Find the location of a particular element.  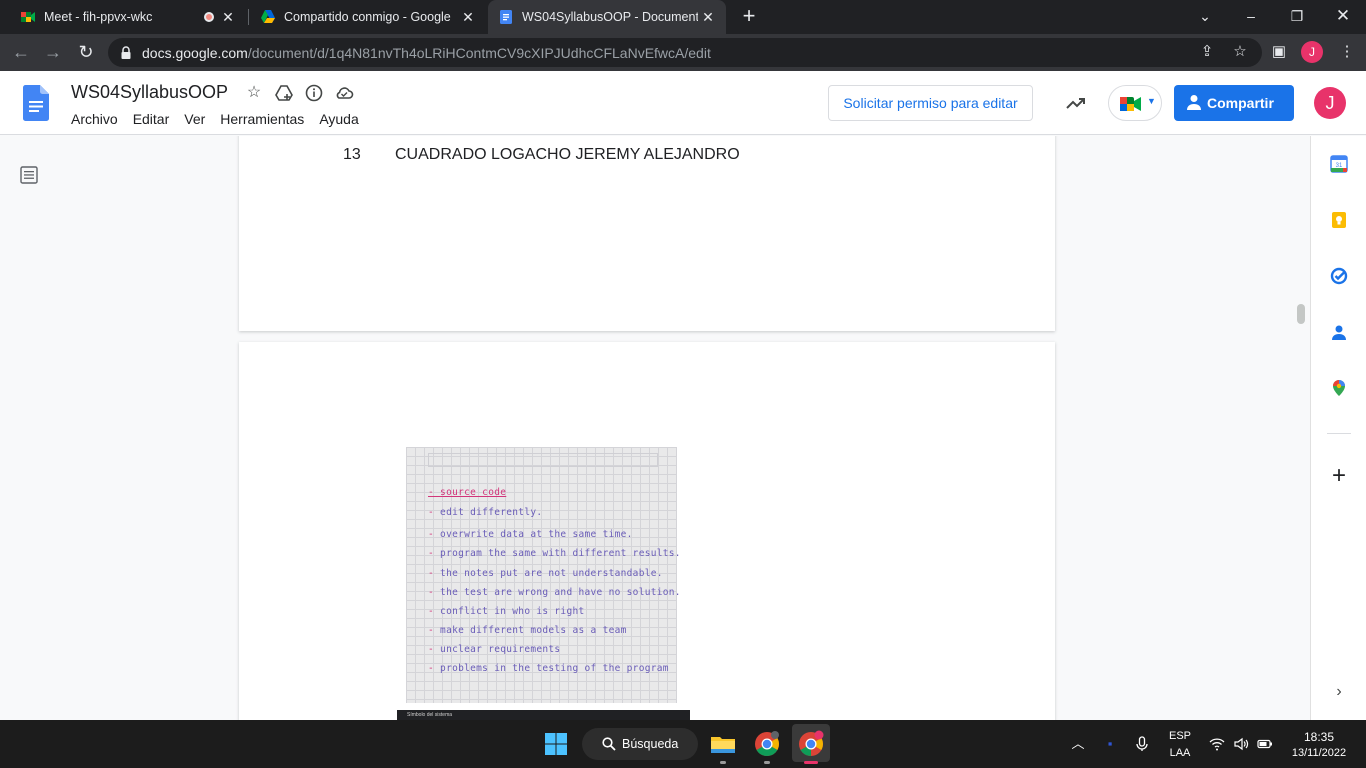

details-info-icon is located at coordinates (314, 93).